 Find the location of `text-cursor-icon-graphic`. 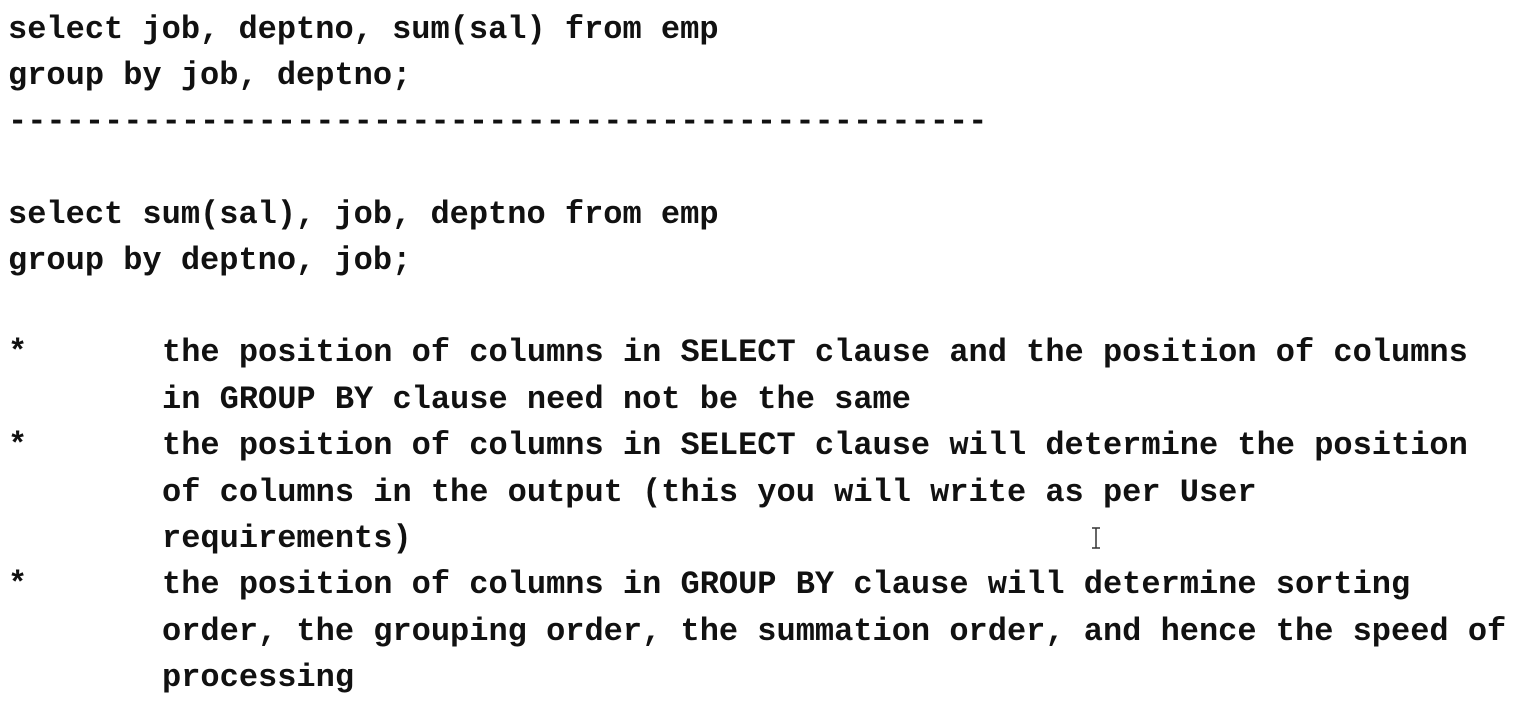

text-cursor-icon-graphic is located at coordinates (1096, 538).